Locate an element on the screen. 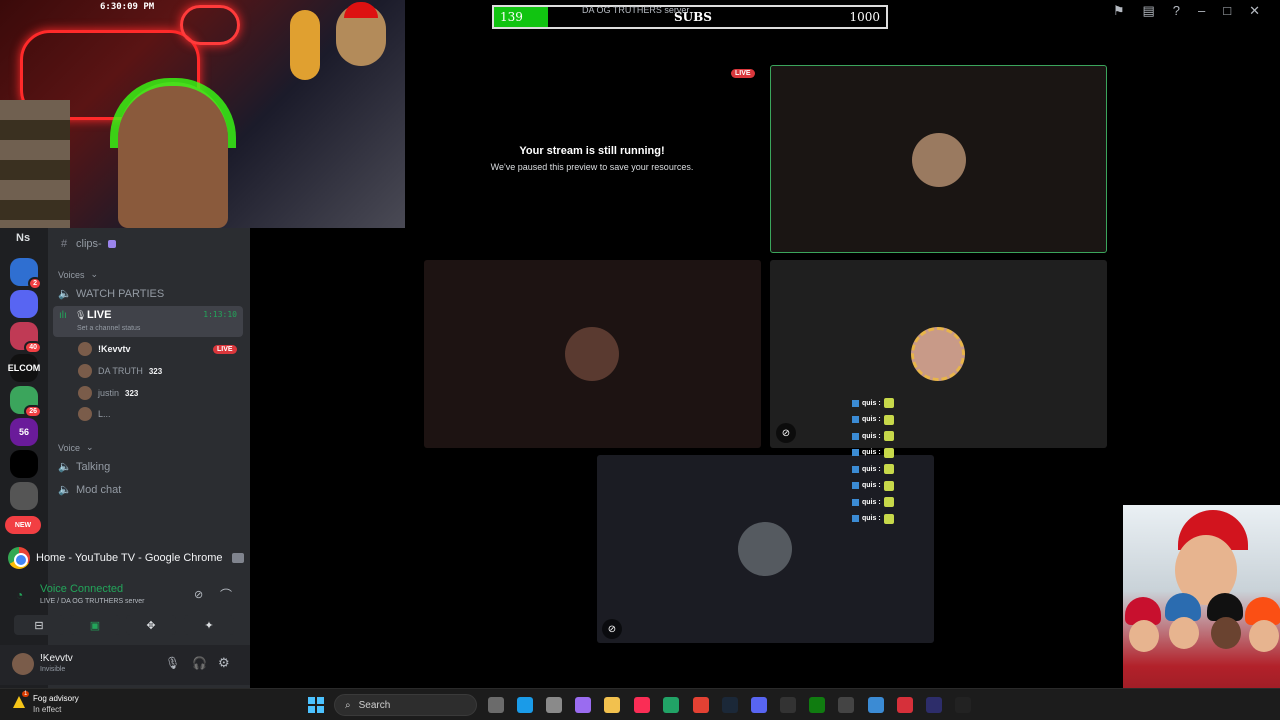 The width and height of the screenshot is (1280, 720). help-icon: ? is located at coordinates (1176, 11).